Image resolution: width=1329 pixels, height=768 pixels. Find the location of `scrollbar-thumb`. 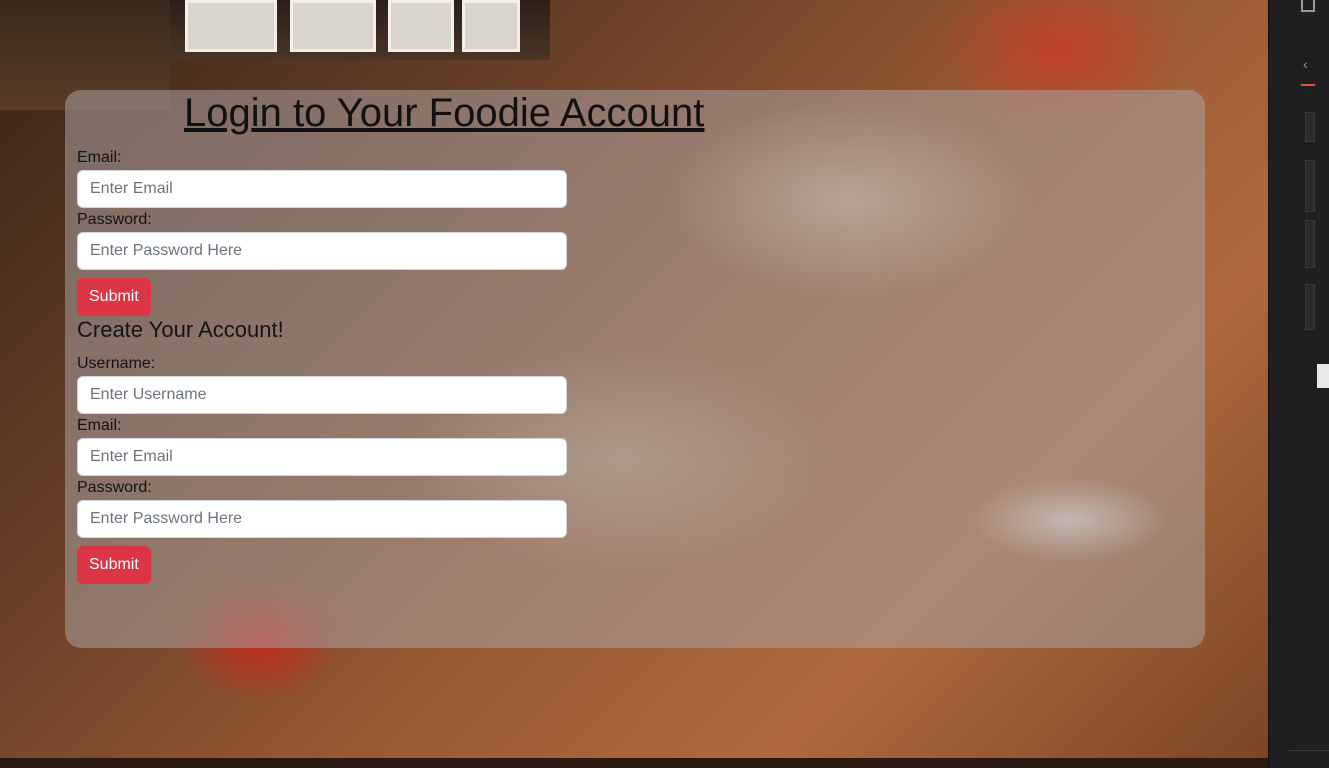

scrollbar-thumb is located at coordinates (1323, 376).